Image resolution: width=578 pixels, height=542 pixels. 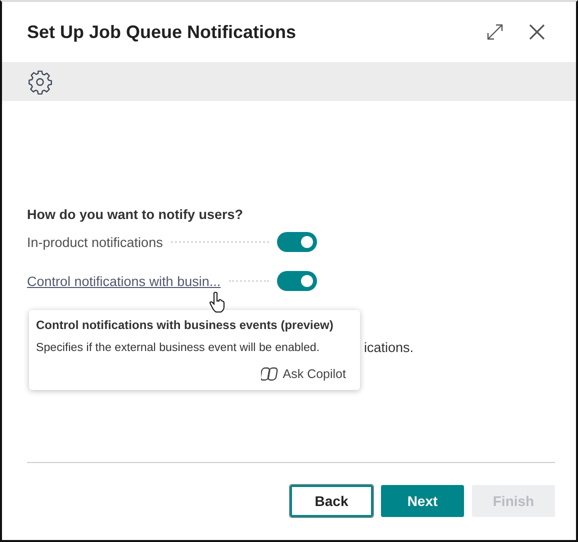 What do you see at coordinates (331, 500) in the screenshot?
I see `back-button: Back` at bounding box center [331, 500].